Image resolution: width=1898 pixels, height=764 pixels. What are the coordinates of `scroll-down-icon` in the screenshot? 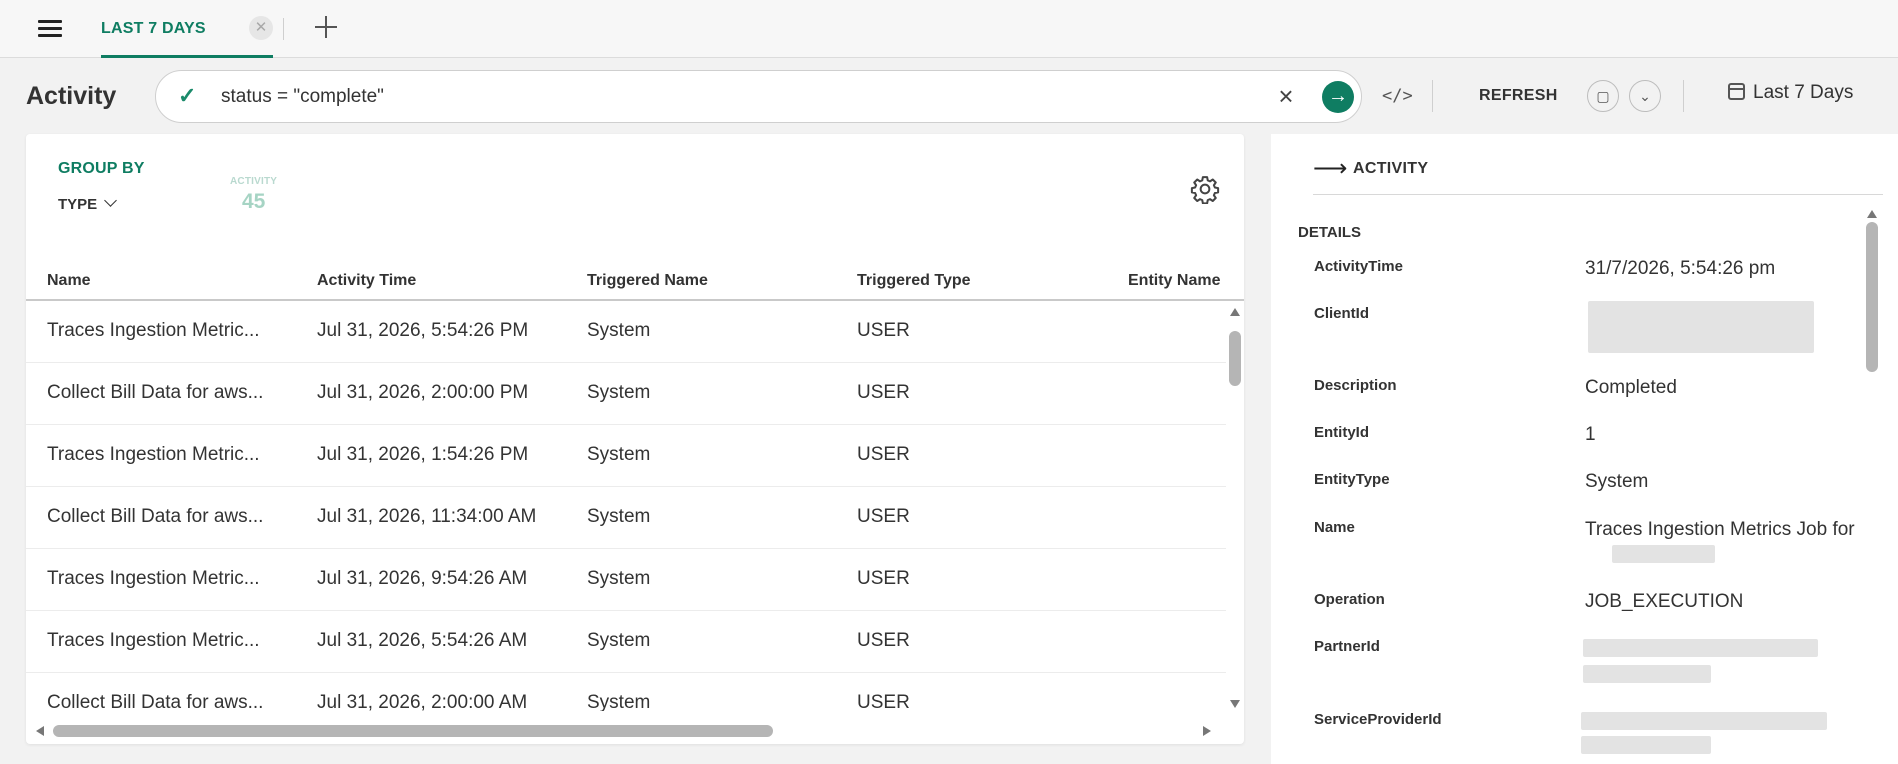 It's located at (1235, 704).